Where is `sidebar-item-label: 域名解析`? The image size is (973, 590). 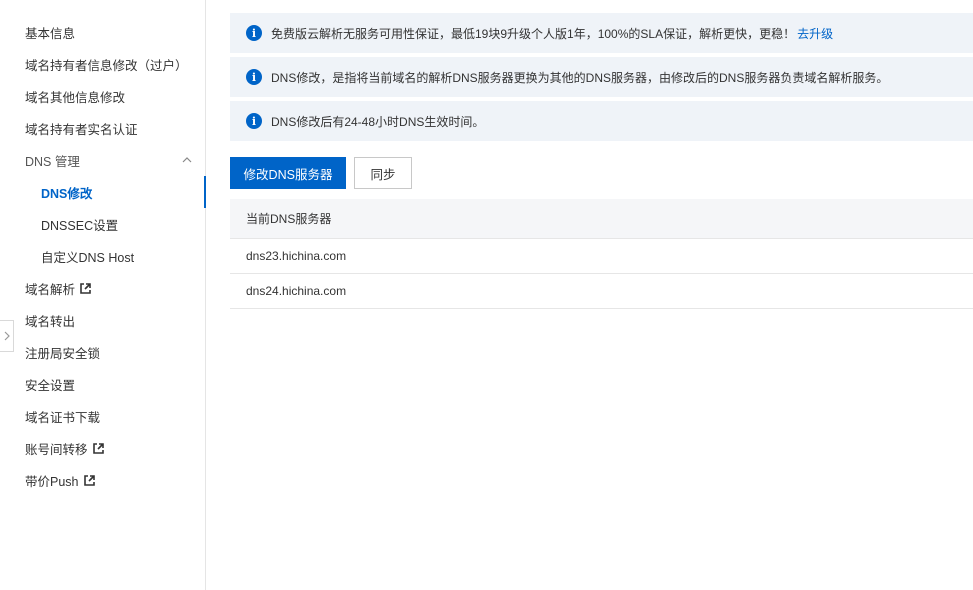 sidebar-item-label: 域名解析 is located at coordinates (50, 289).